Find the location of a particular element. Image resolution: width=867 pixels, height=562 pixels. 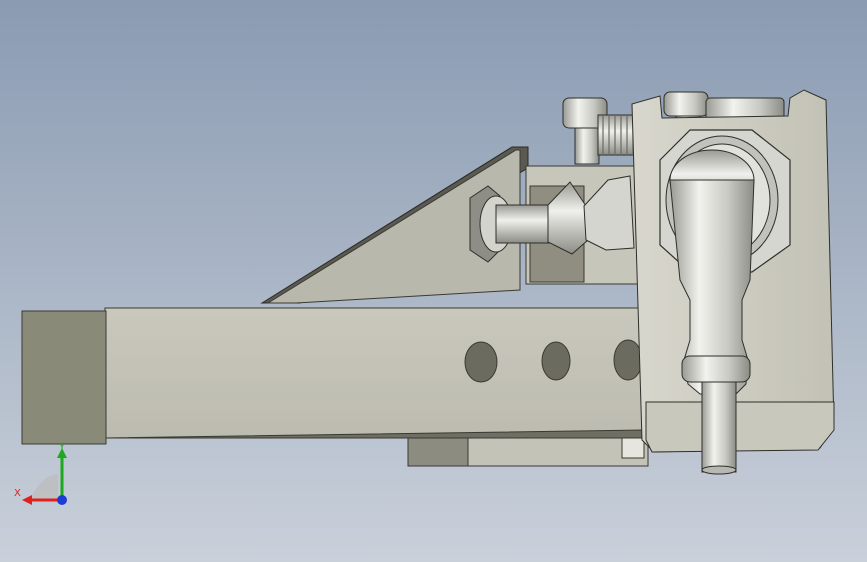

spindle-tip is located at coordinates (719, 427).